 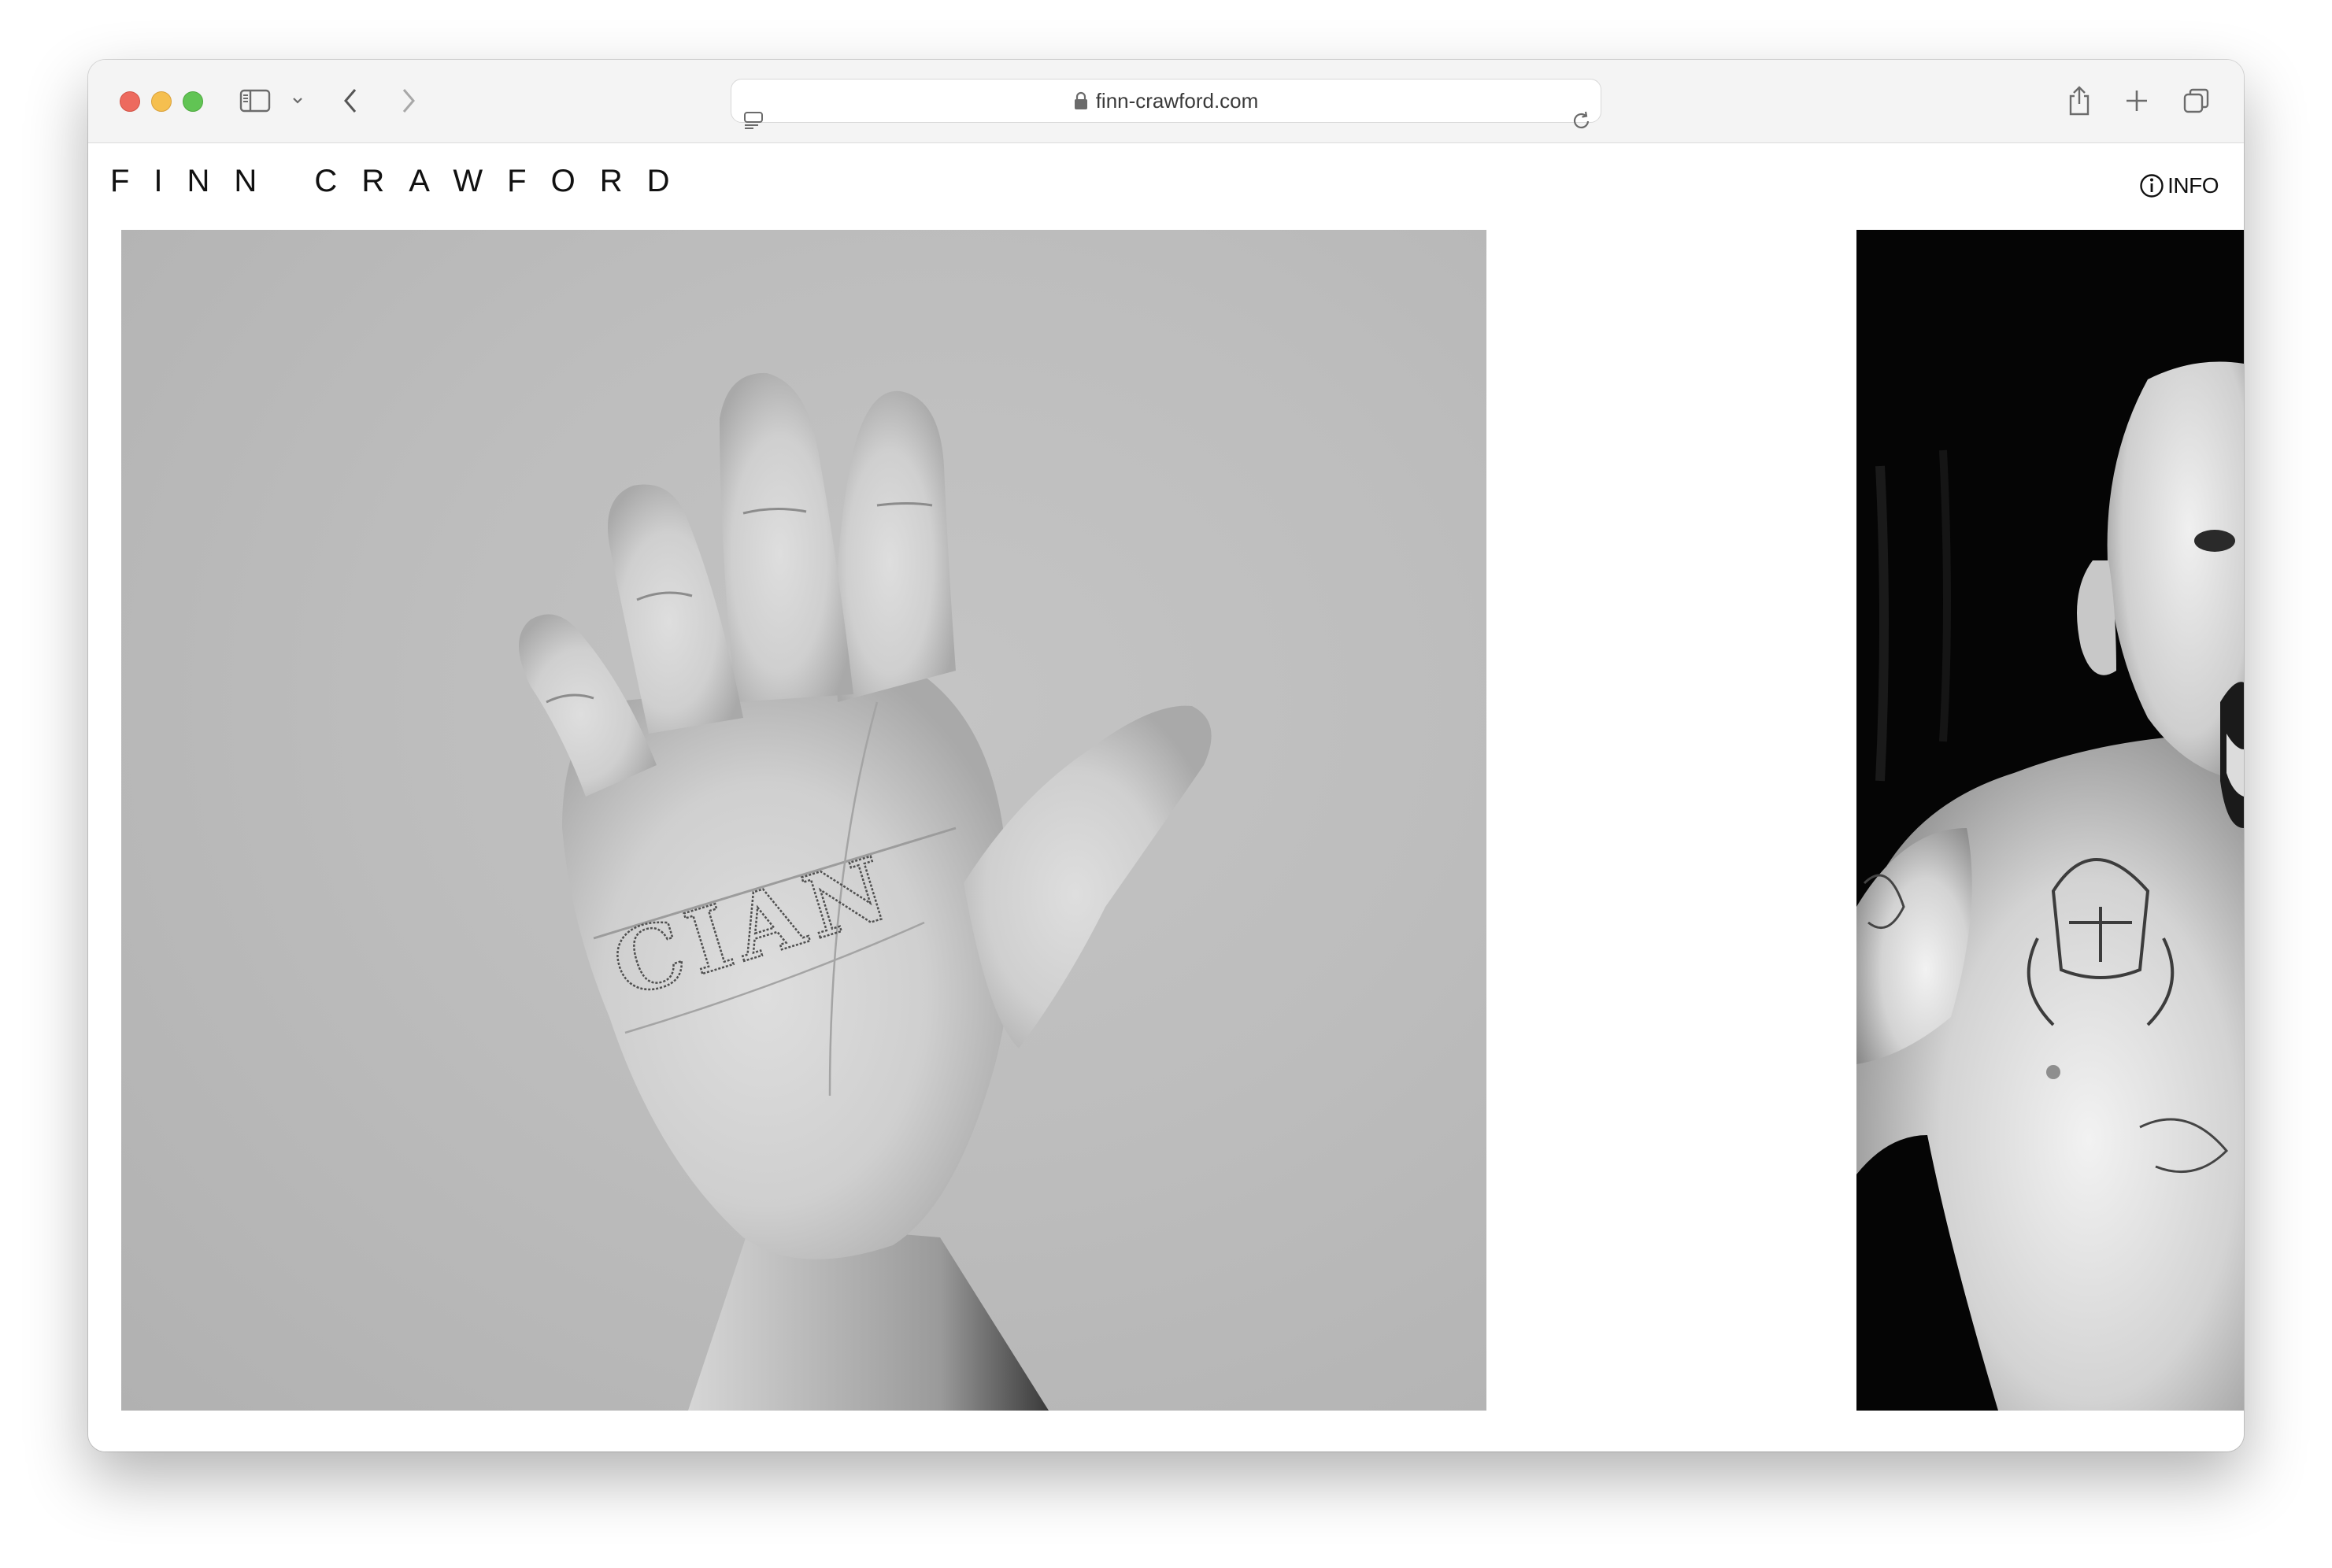 What do you see at coordinates (408, 100) in the screenshot?
I see `chevron-right-icon` at bounding box center [408, 100].